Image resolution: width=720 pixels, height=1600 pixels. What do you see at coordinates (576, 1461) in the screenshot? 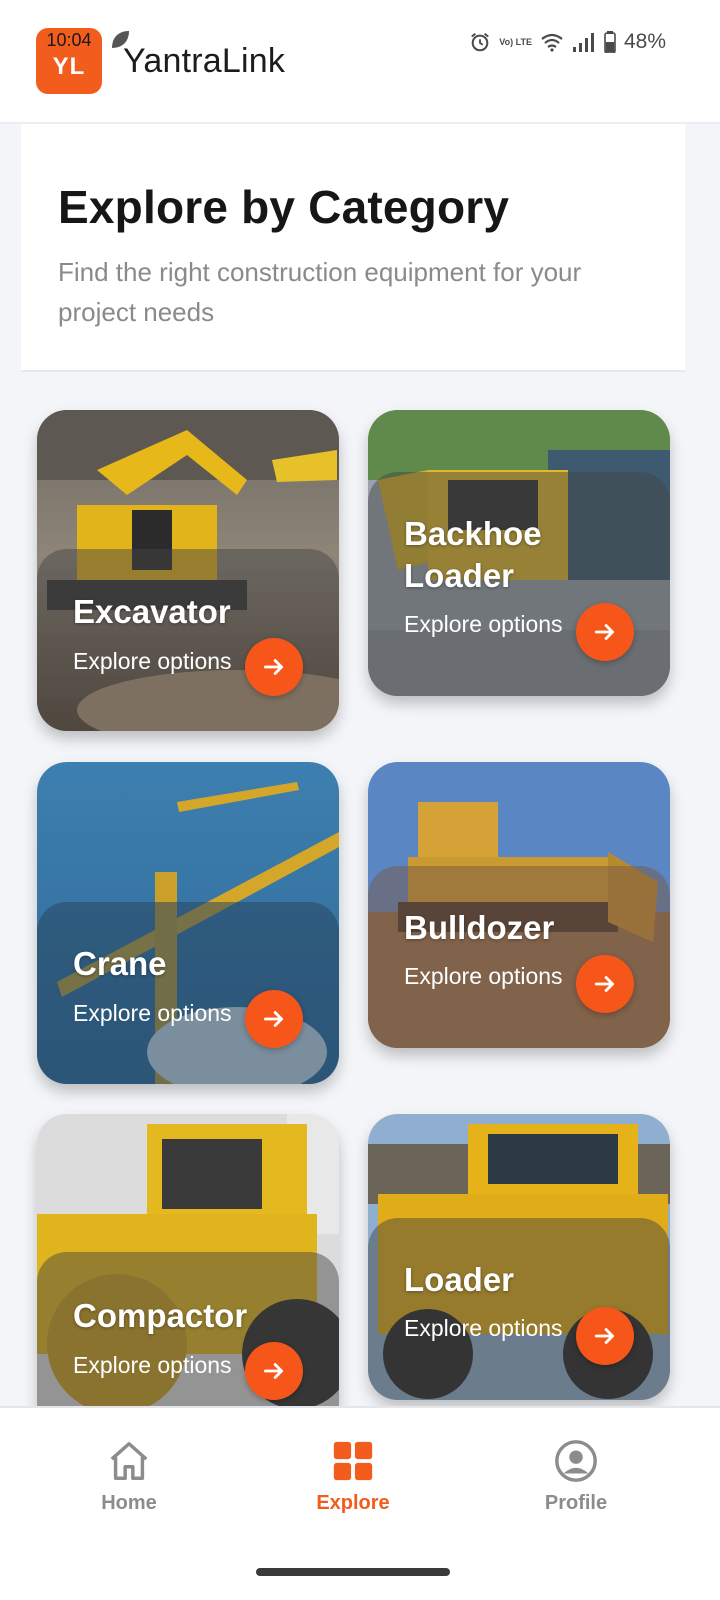
I see `profile-icon` at bounding box center [576, 1461].